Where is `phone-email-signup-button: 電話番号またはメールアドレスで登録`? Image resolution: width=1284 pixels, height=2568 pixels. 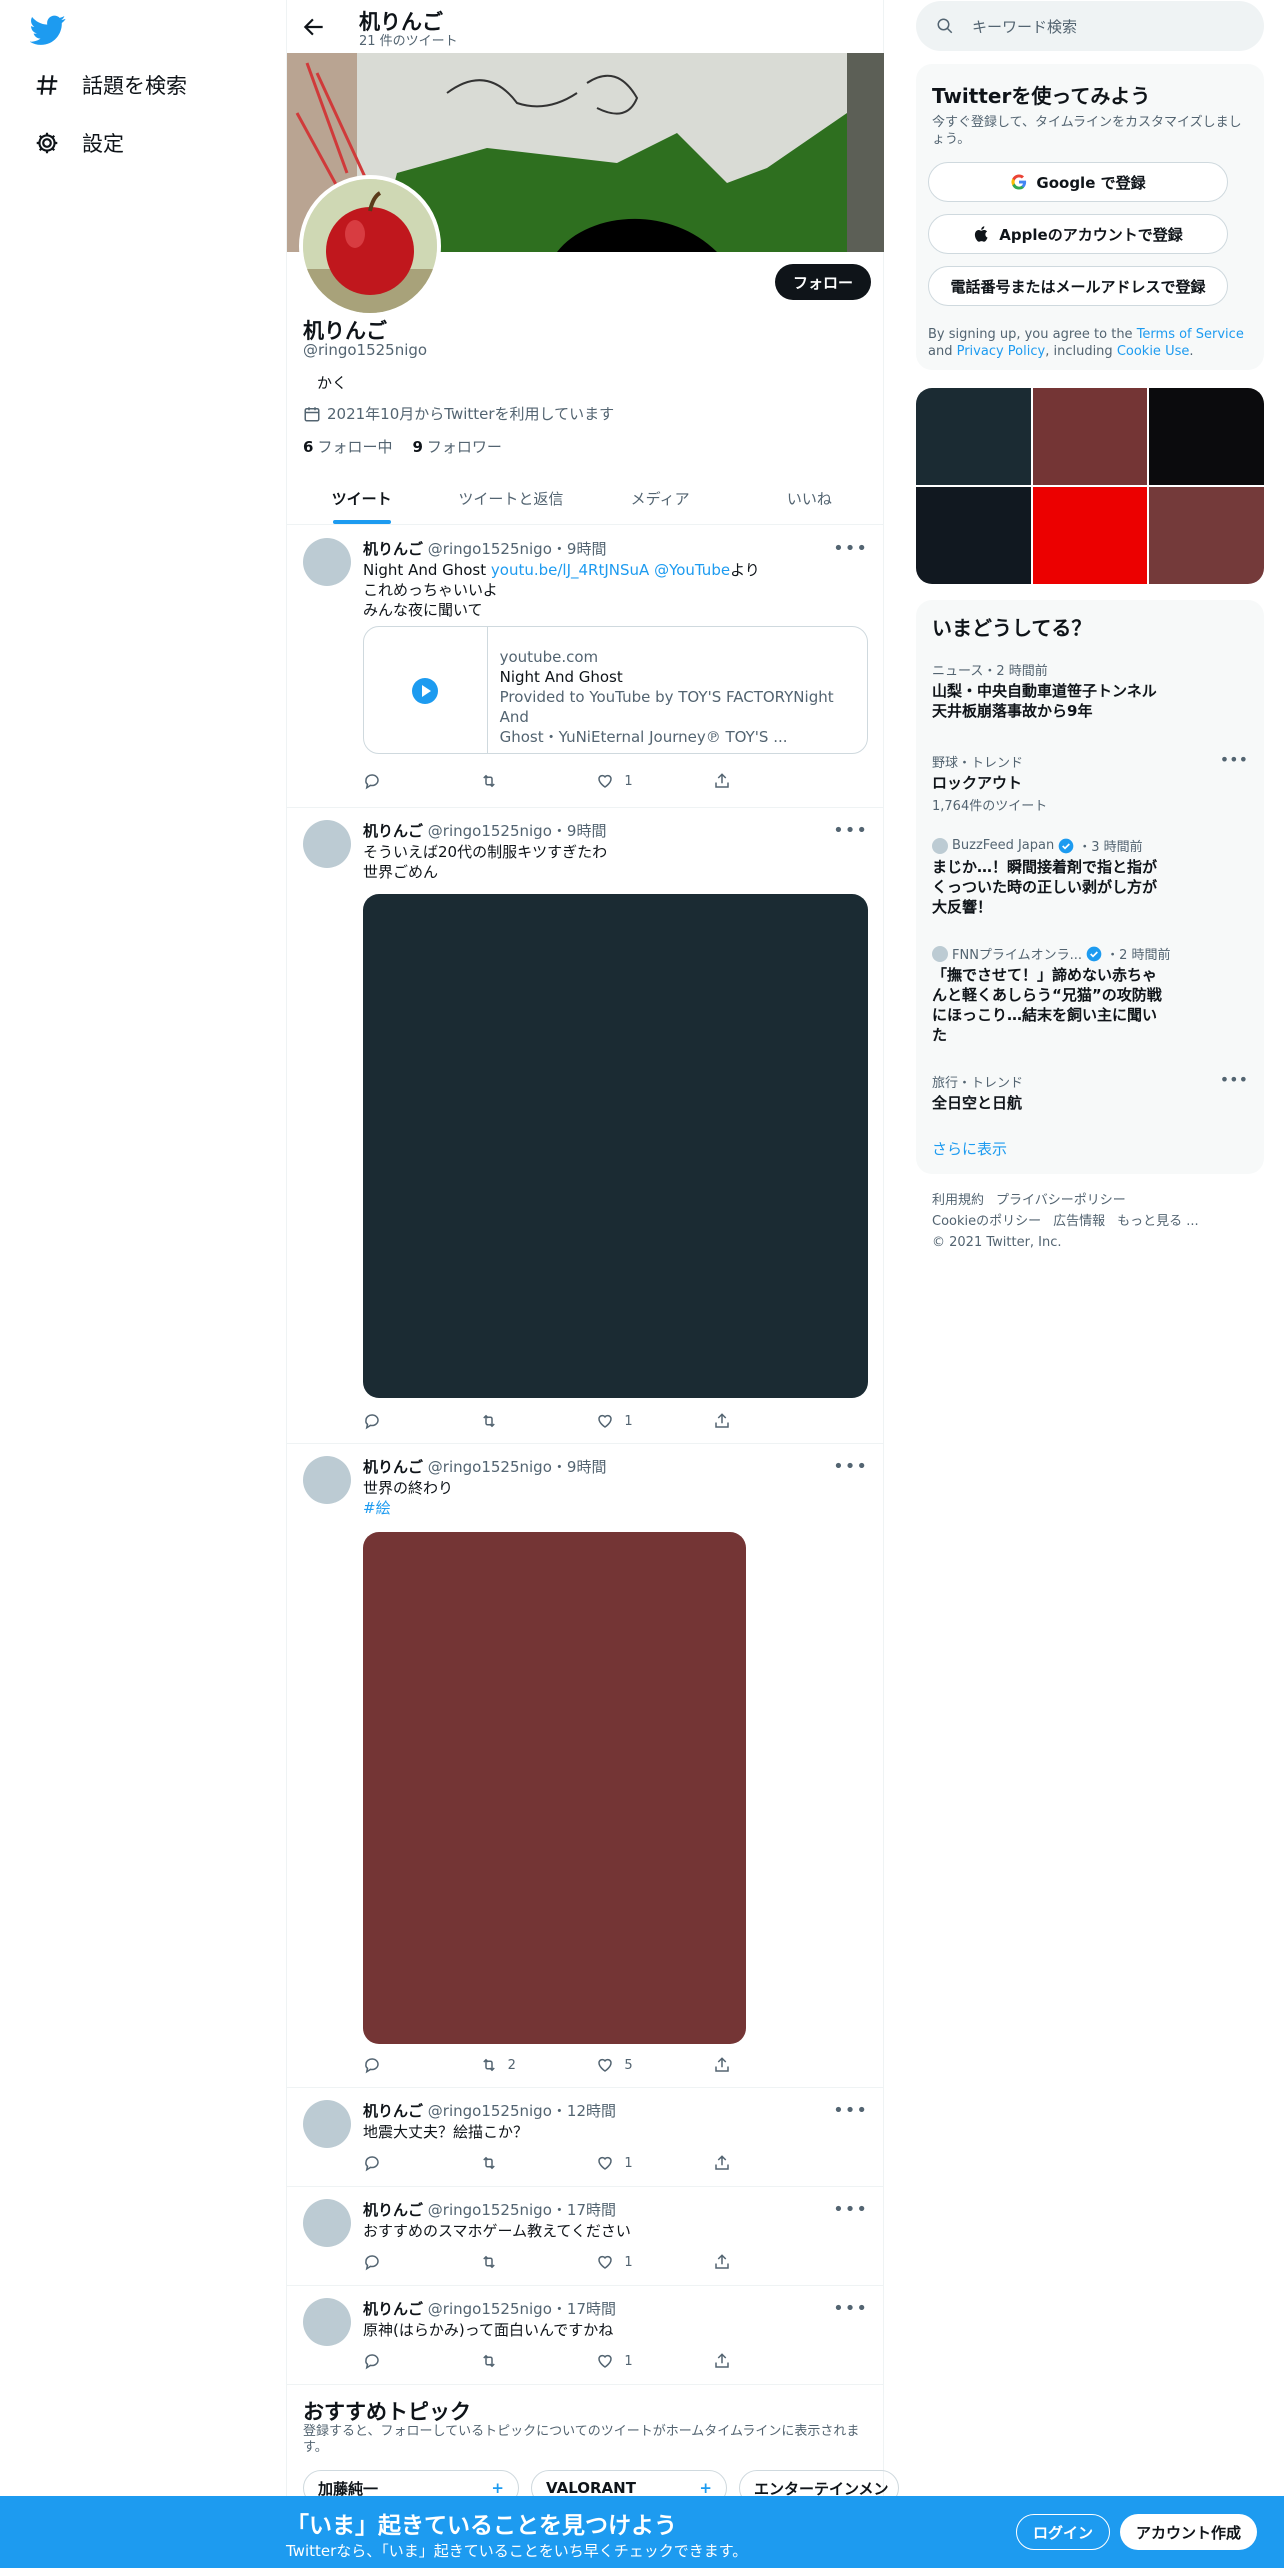
phone-email-signup-button: 電話番号またはメールアドレスで登録 is located at coordinates (1078, 286).